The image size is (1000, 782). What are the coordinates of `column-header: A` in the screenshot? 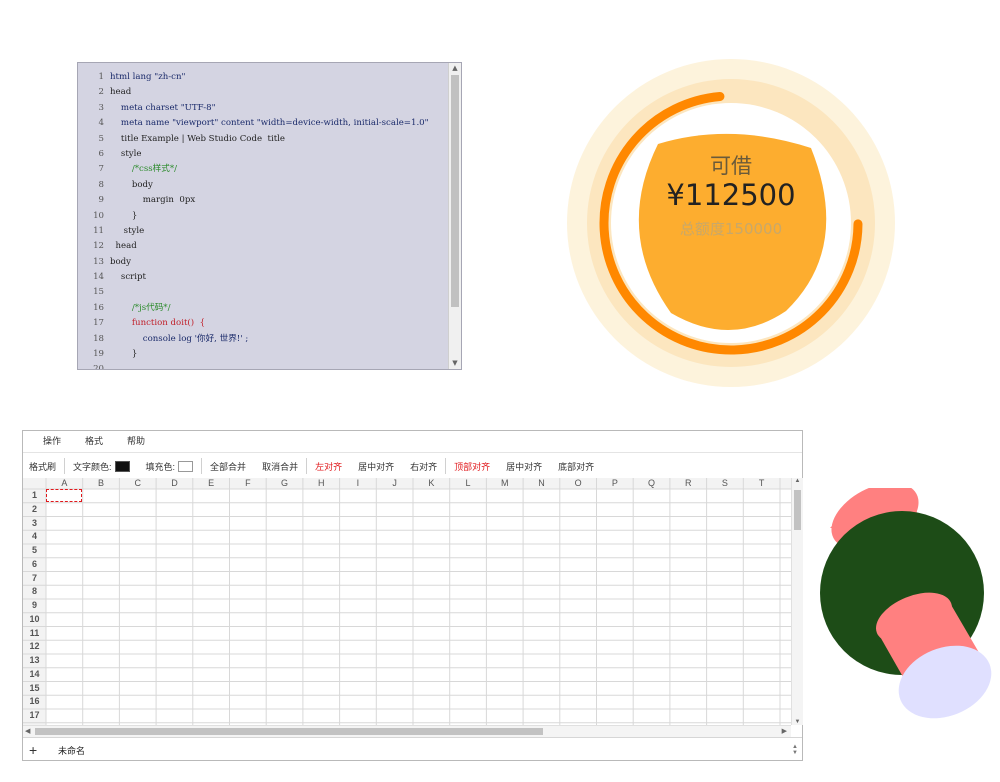 It's located at (64, 483).